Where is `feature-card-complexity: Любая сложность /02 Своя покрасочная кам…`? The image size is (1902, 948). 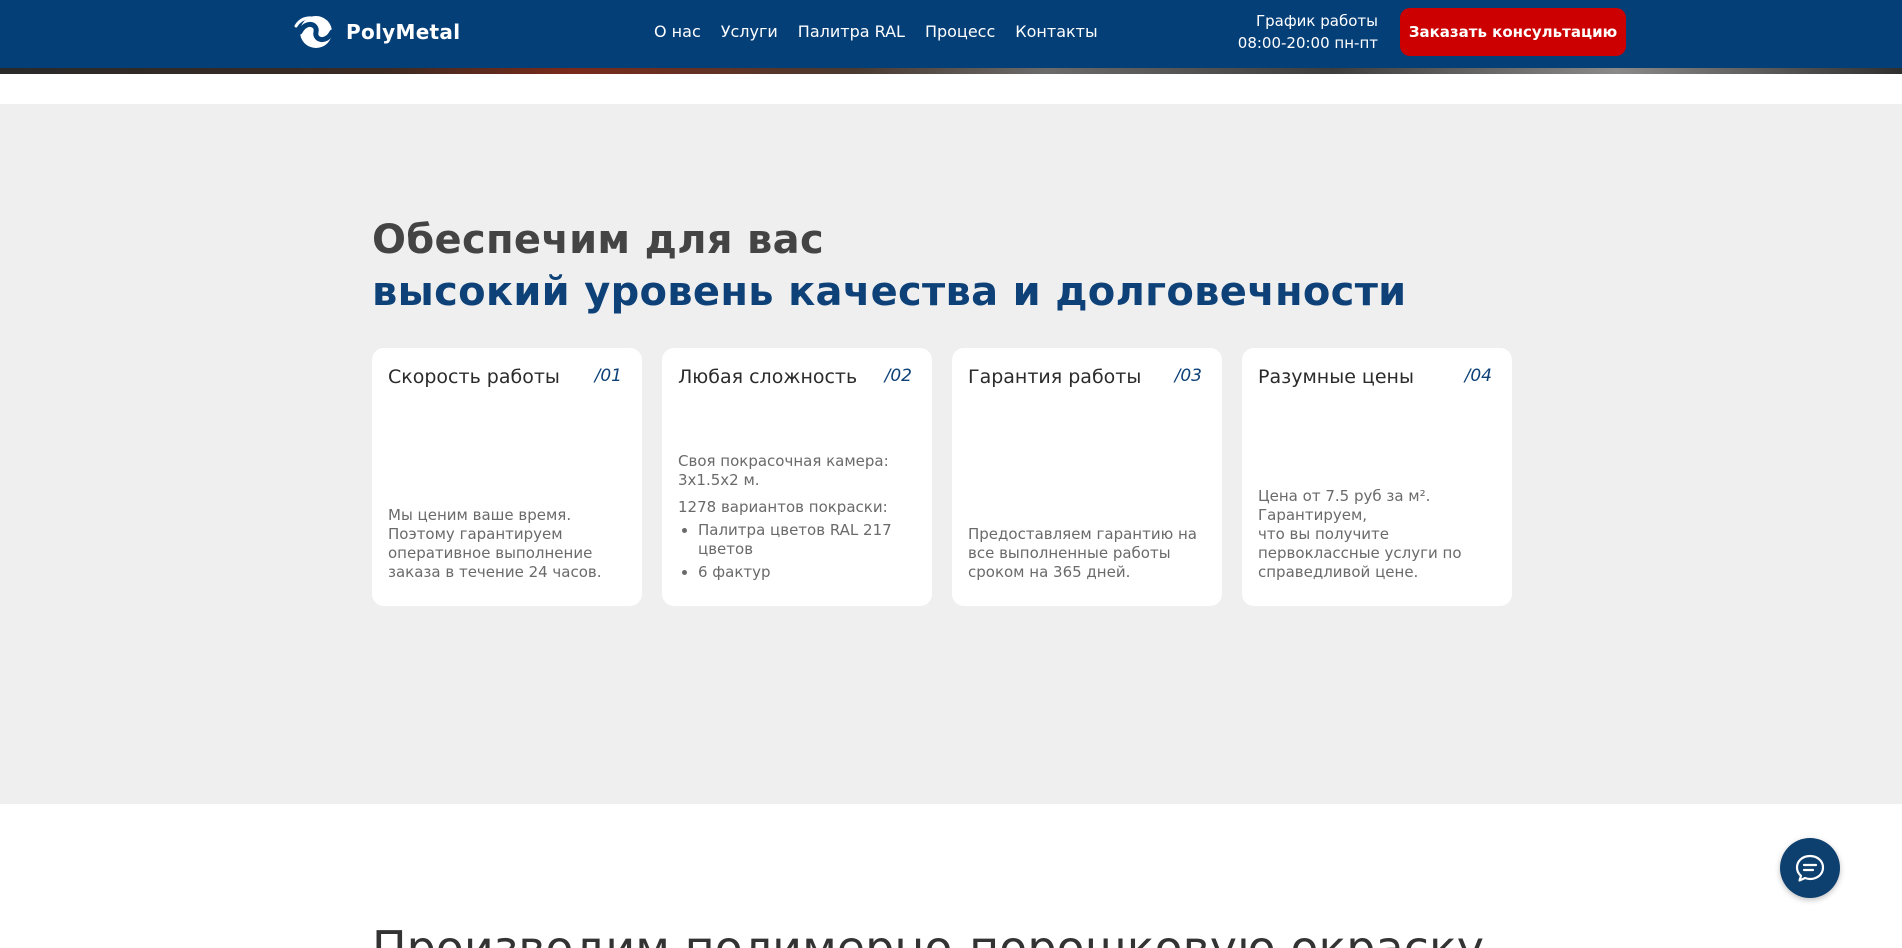
feature-card-complexity: Любая сложность /02 Своя покрасочная кам… is located at coordinates (797, 477).